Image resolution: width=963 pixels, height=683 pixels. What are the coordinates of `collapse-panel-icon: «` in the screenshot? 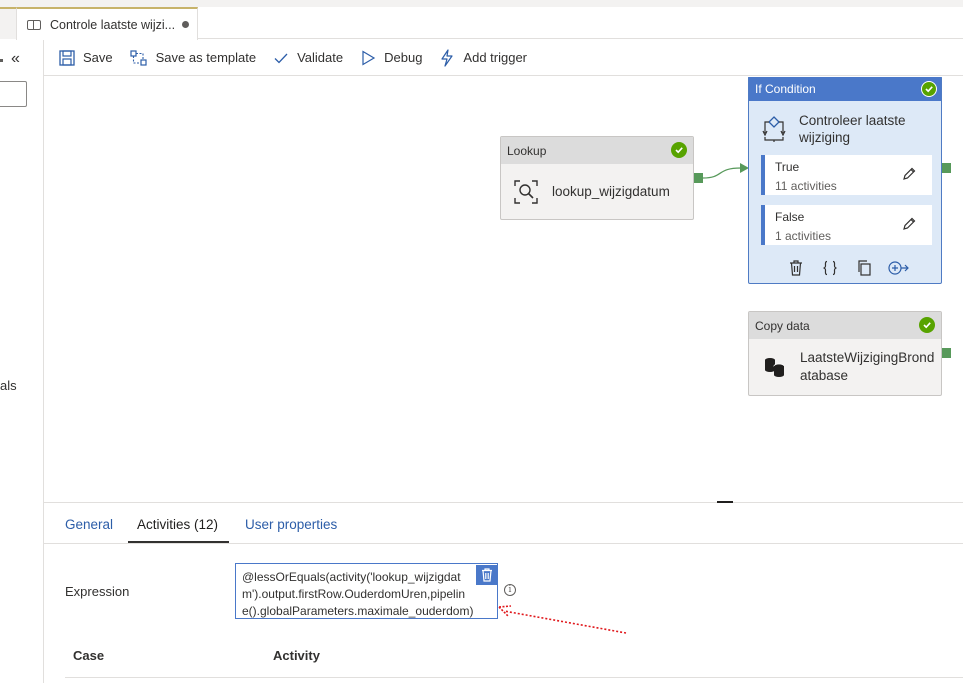 It's located at (15, 59).